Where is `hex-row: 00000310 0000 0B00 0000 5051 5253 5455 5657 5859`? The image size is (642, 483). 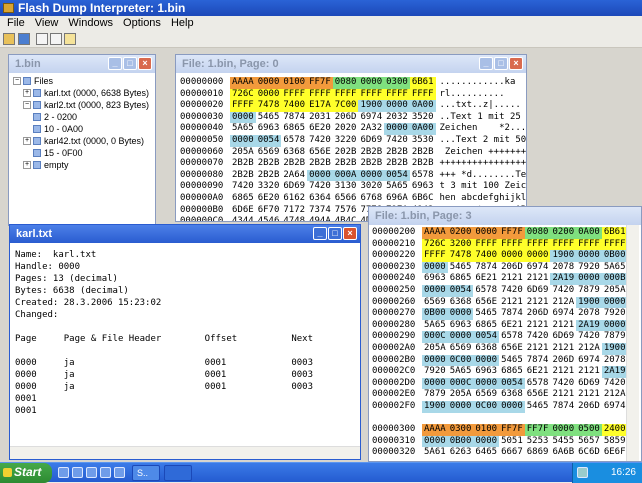
hex-row: 00000310 0000 0B00 0000 5051 5253 5455 5657 5859 is located at coordinates (500, 441).